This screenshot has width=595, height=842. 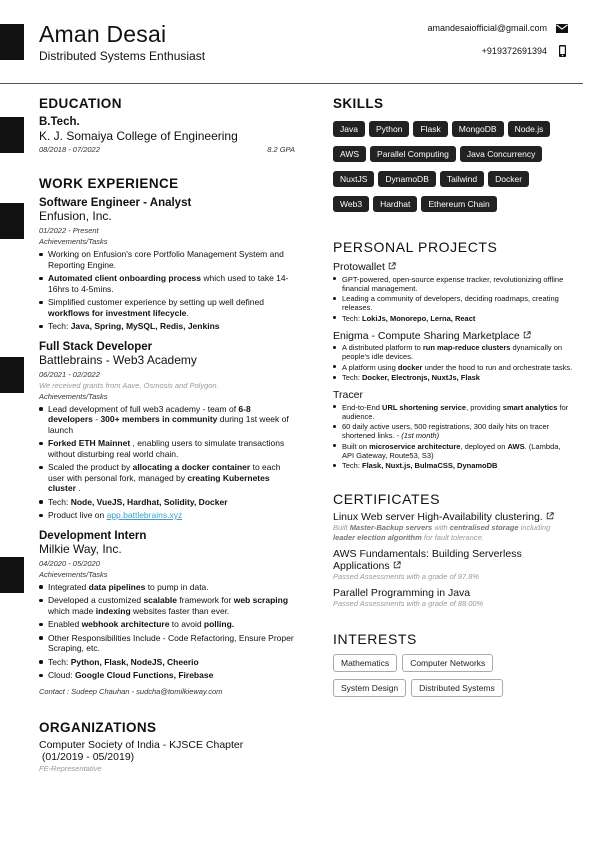 I want to click on candidate-name: Aman Desai, so click(x=103, y=34).